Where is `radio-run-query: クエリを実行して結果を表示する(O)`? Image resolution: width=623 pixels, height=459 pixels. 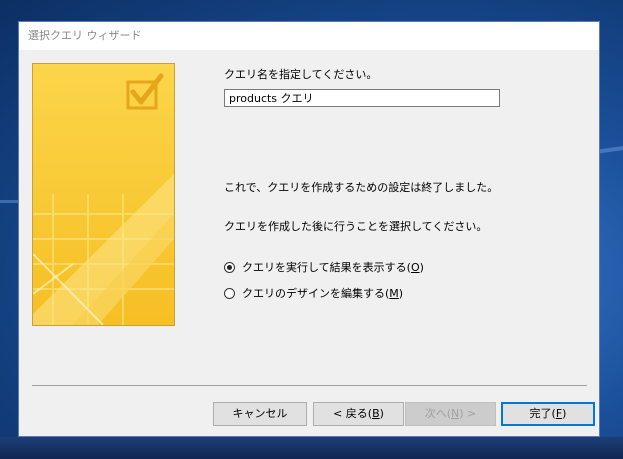
radio-run-query: クエリを実行して結果を表示する(O) is located at coordinates (324, 267).